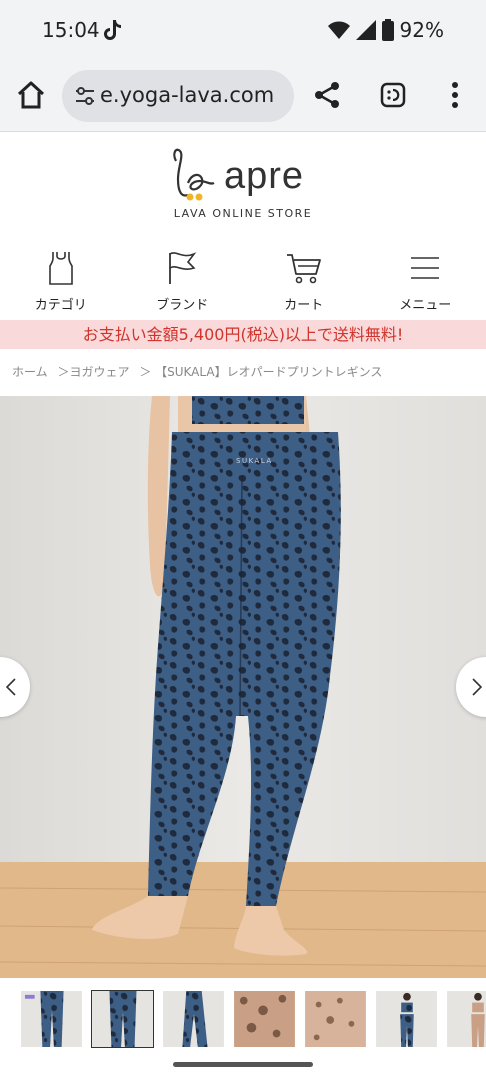  Describe the element at coordinates (243, 334) in the screenshot. I see `free-shipping-banner: お支払い金額5,400円(税込)以上で送料無料!` at that location.